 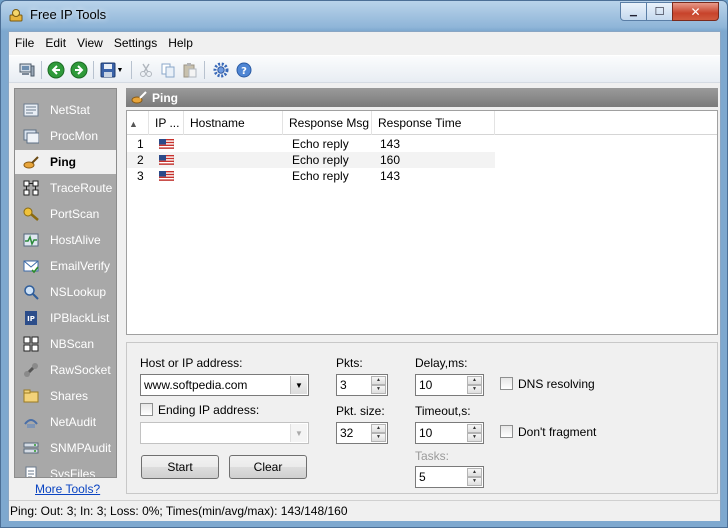 What do you see at coordinates (65, 396) in the screenshot?
I see `sidebar-item-shares: Shares` at bounding box center [65, 396].